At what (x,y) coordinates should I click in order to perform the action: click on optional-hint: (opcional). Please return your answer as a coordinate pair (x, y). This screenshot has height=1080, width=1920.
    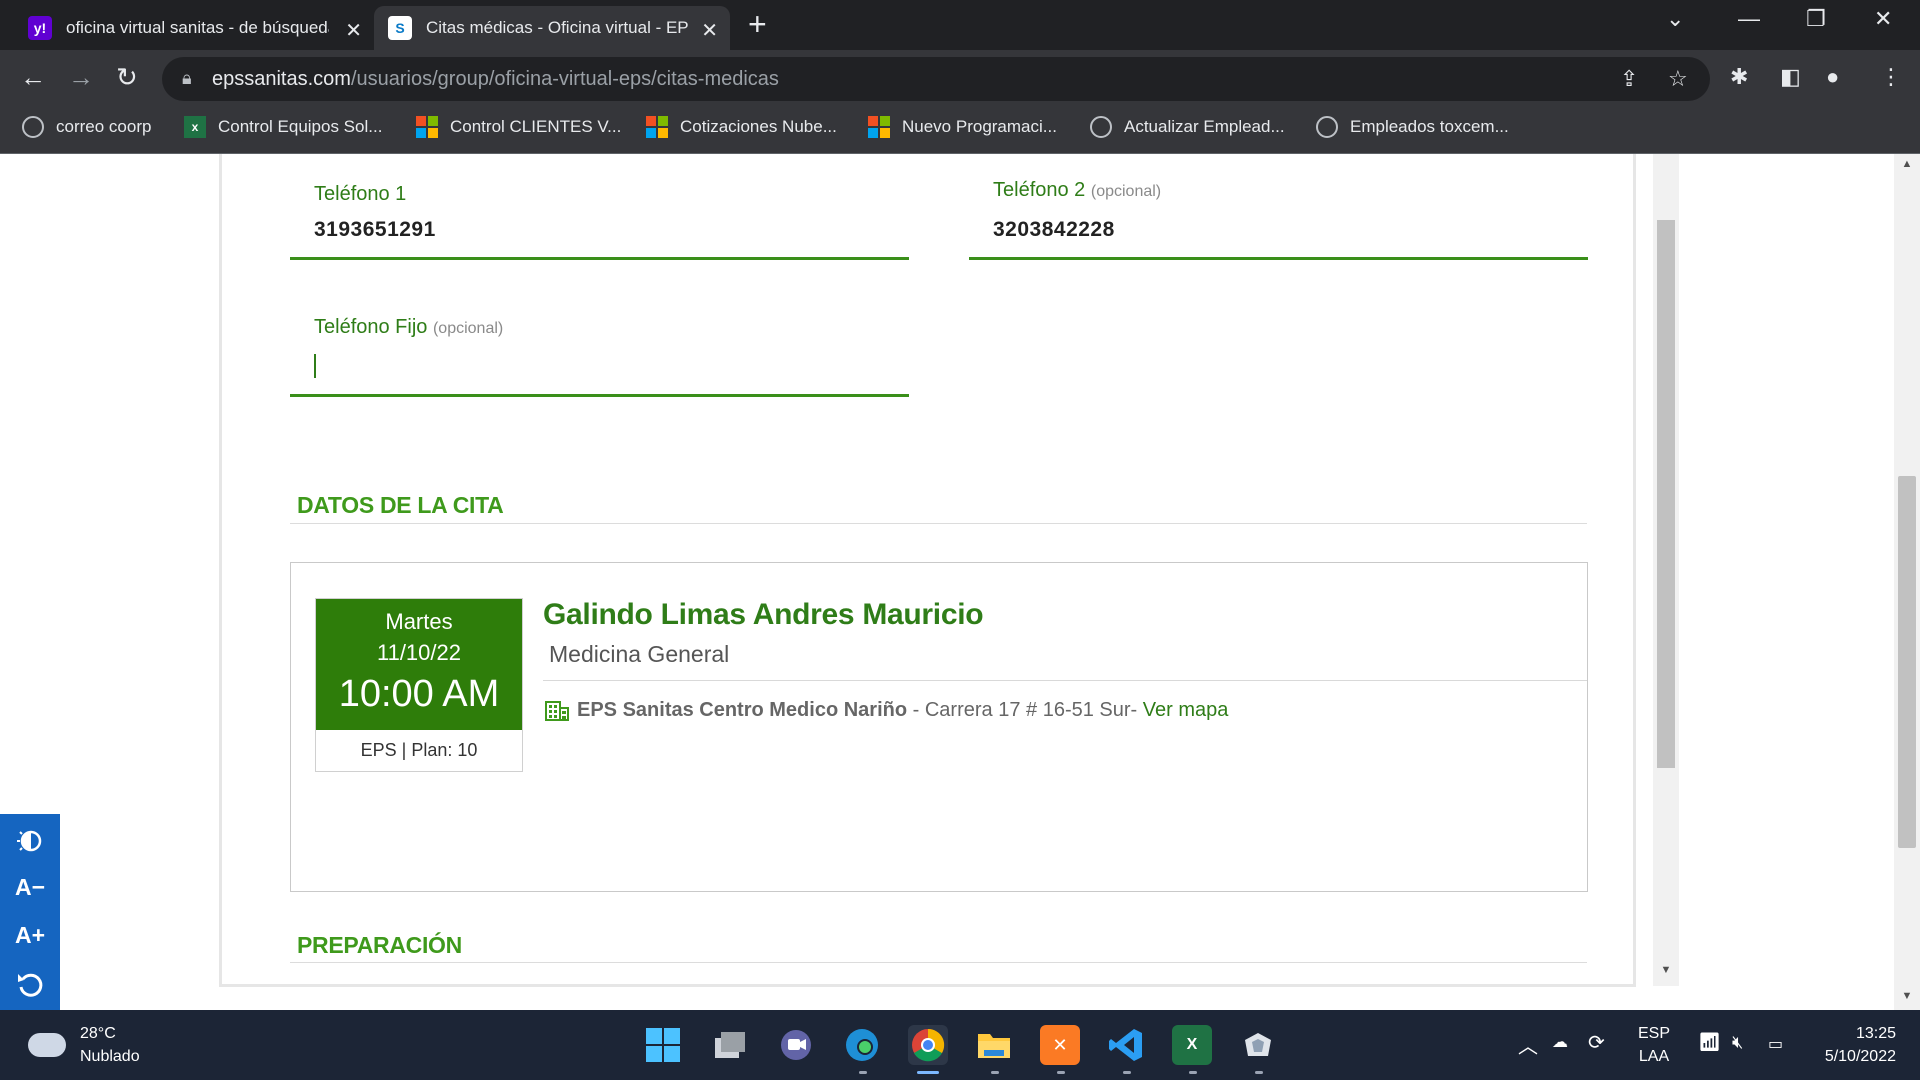
    Looking at the image, I should click on (1126, 191).